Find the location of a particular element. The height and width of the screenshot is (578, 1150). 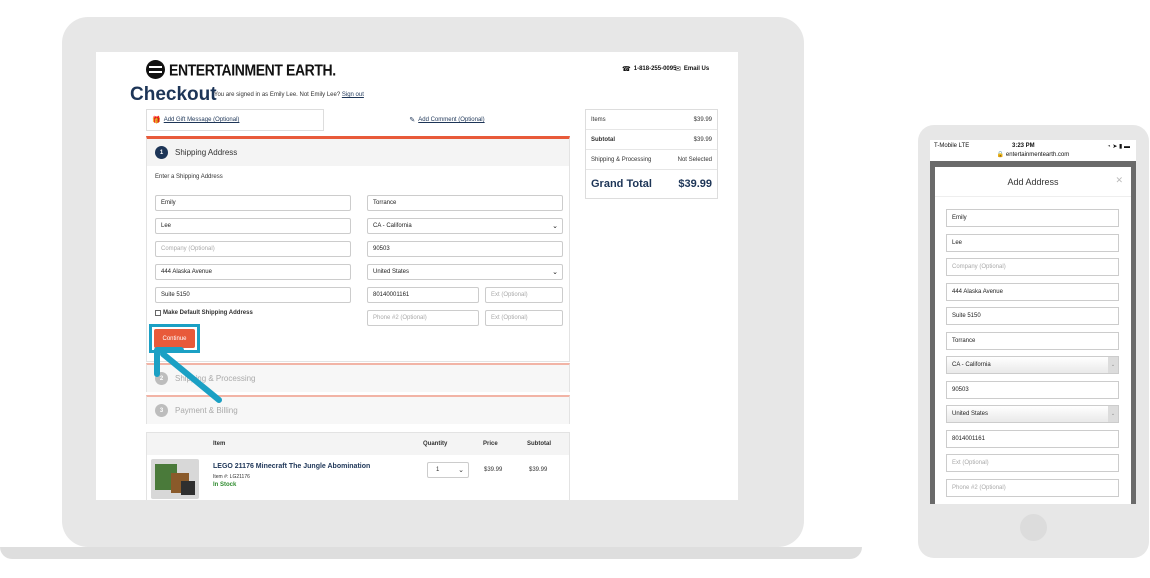

gift-message-button: 🎁 Add Gift Message (Optional) is located at coordinates (235, 120).